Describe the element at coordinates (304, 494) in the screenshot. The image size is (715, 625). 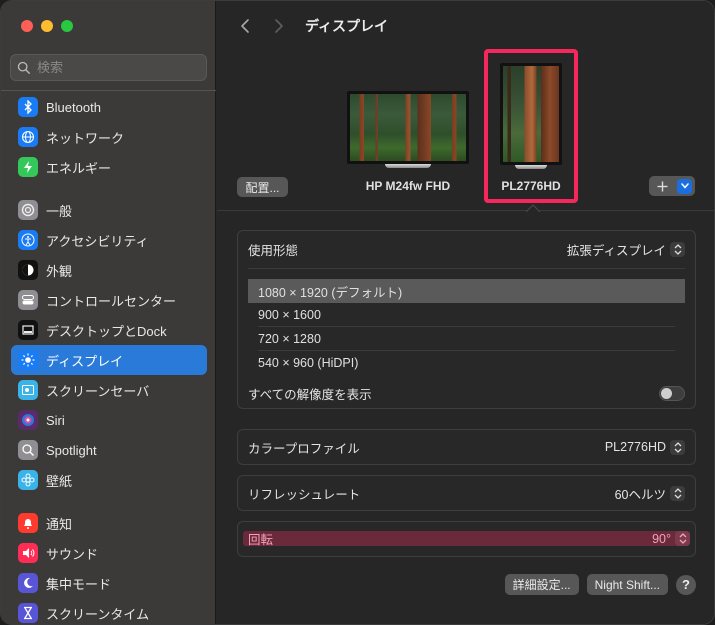
I see `refresh-rate-label: リフレッシュレート` at that location.